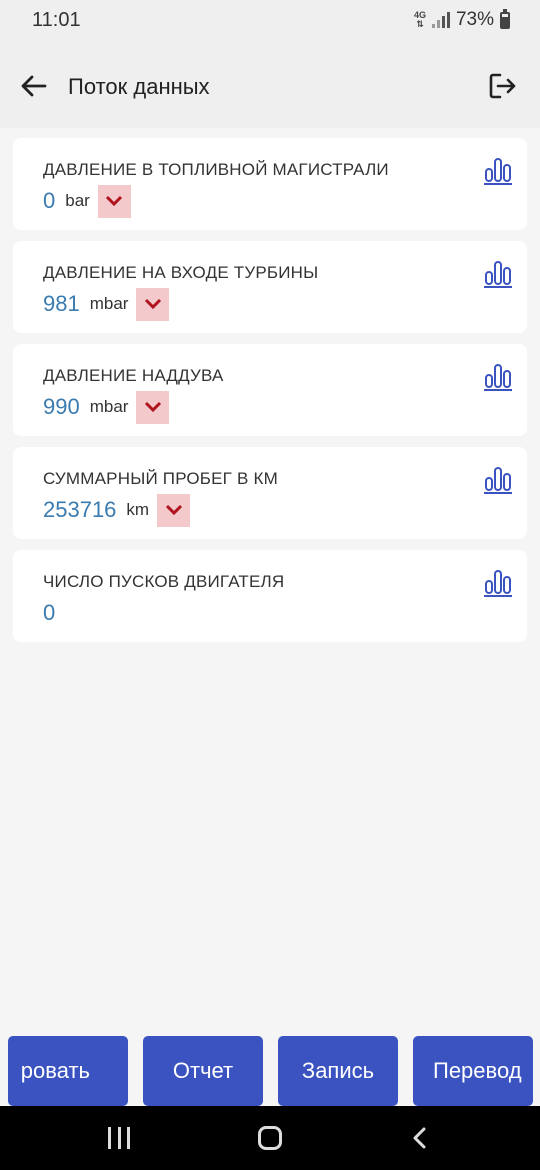  What do you see at coordinates (139, 86) in the screenshot?
I see `page-title: Поток данных` at bounding box center [139, 86].